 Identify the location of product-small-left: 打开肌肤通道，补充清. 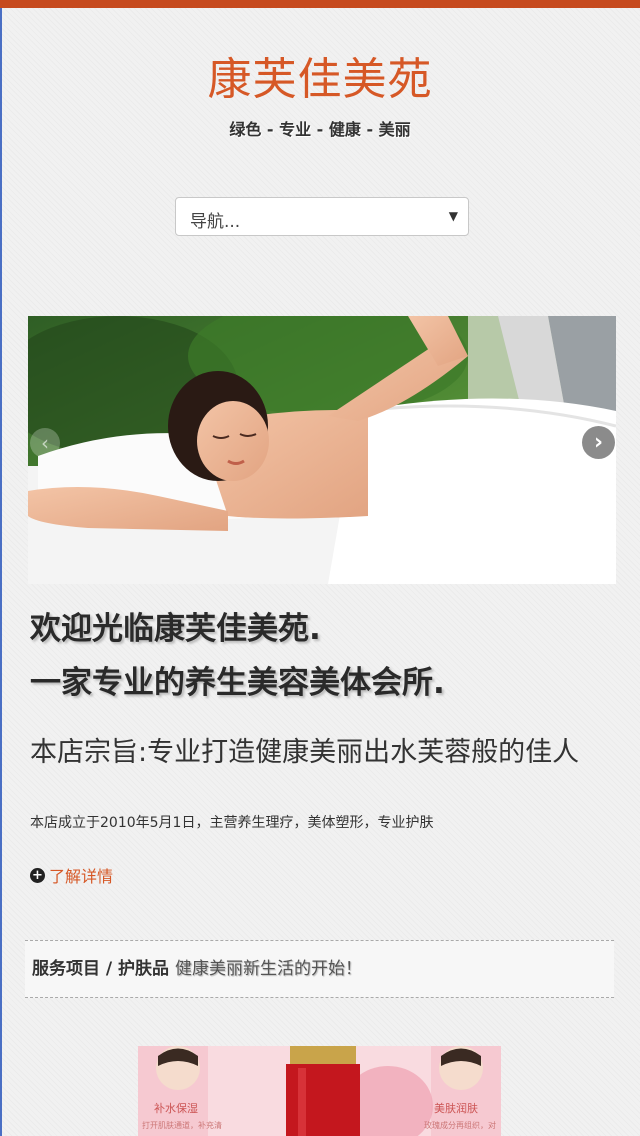
(182, 1125).